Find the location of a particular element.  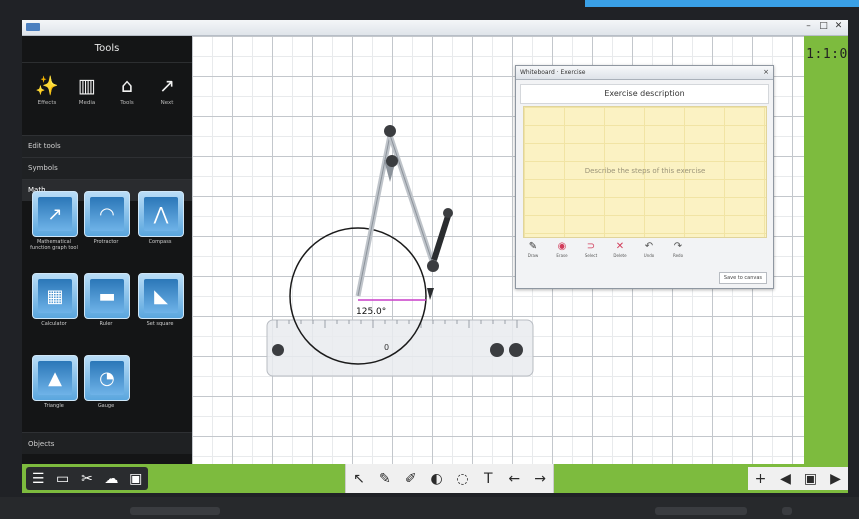

dialog-tool-0: ✎ Draw is located at coordinates (533, 249).